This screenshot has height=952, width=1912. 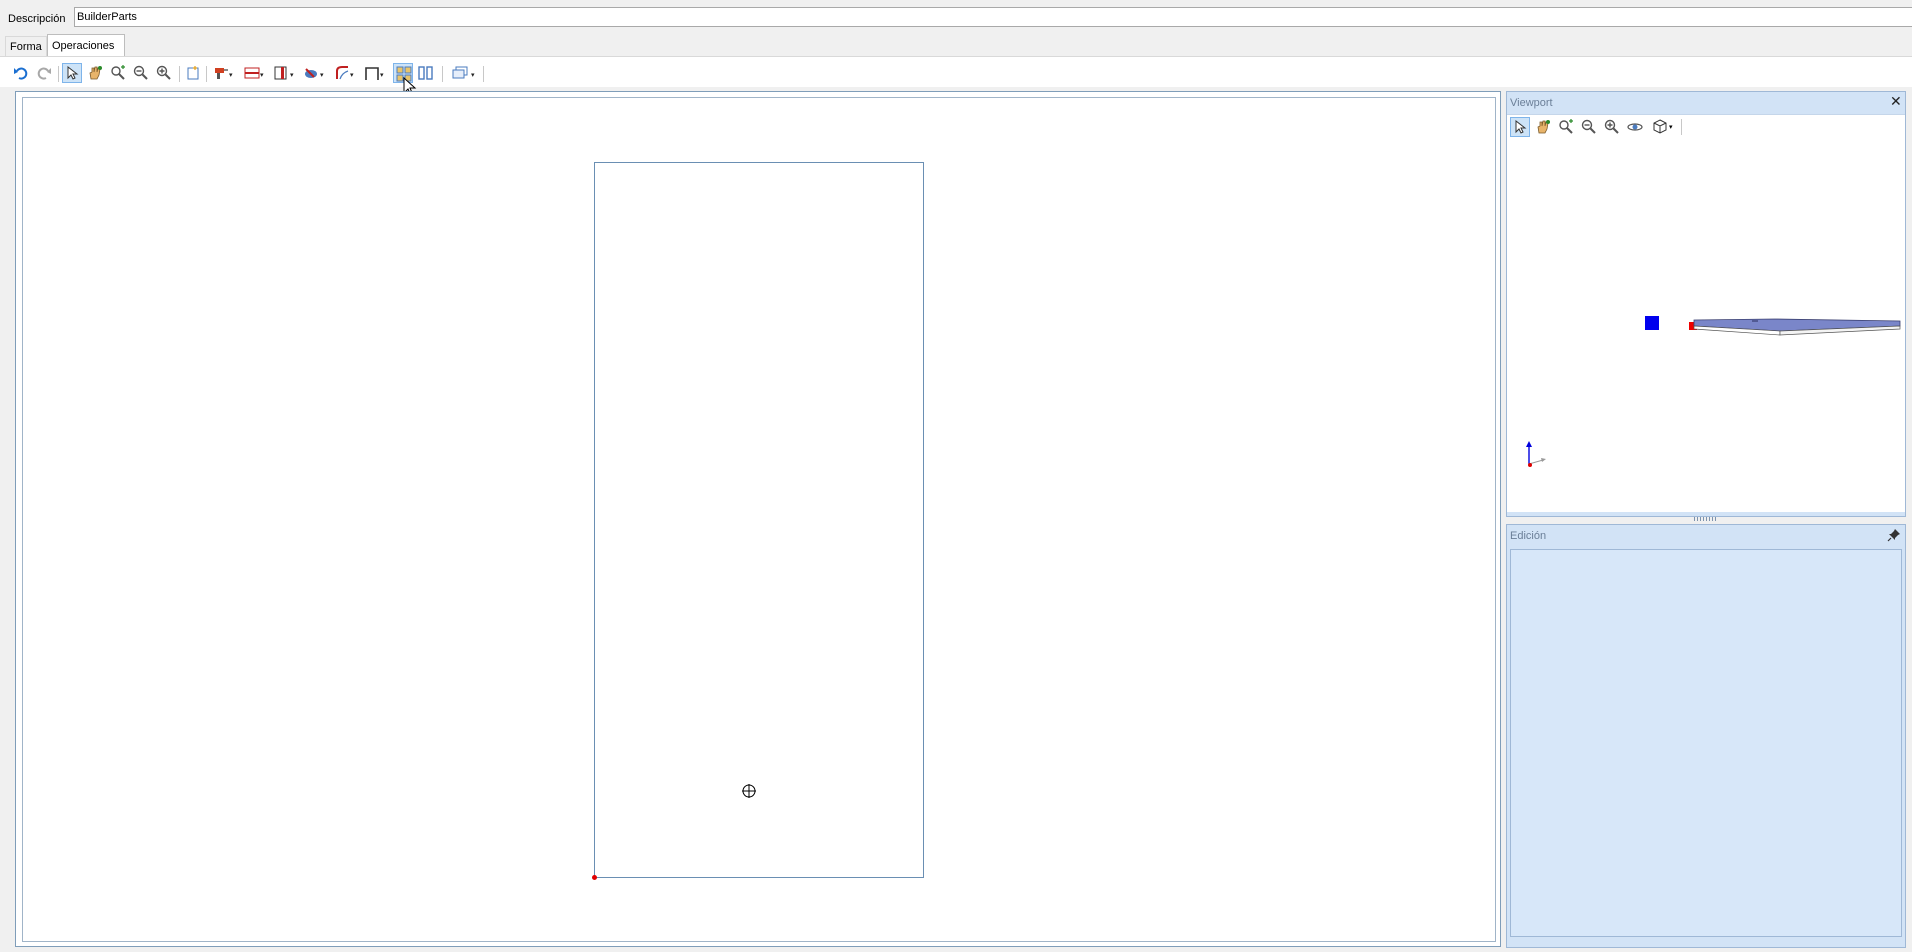 What do you see at coordinates (1664, 127) in the screenshot?
I see `cube-view-icon: ▾` at bounding box center [1664, 127].